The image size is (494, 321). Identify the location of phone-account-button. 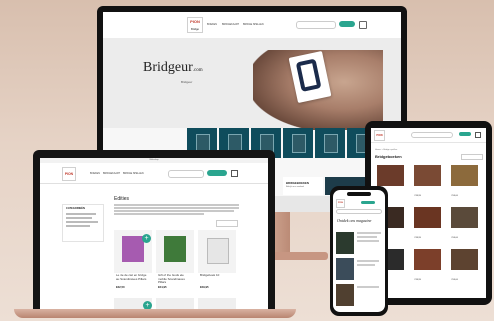
(368, 202).